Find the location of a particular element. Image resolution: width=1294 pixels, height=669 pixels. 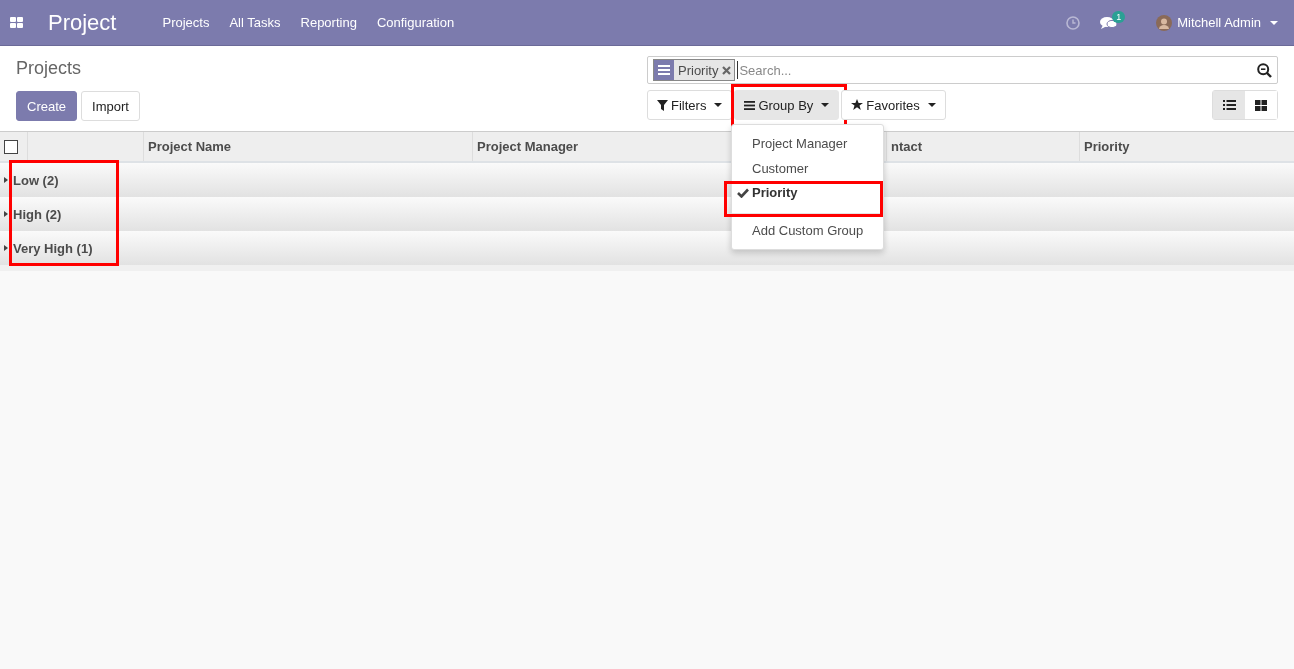

search-menu-button: Filters is located at coordinates (690, 105).